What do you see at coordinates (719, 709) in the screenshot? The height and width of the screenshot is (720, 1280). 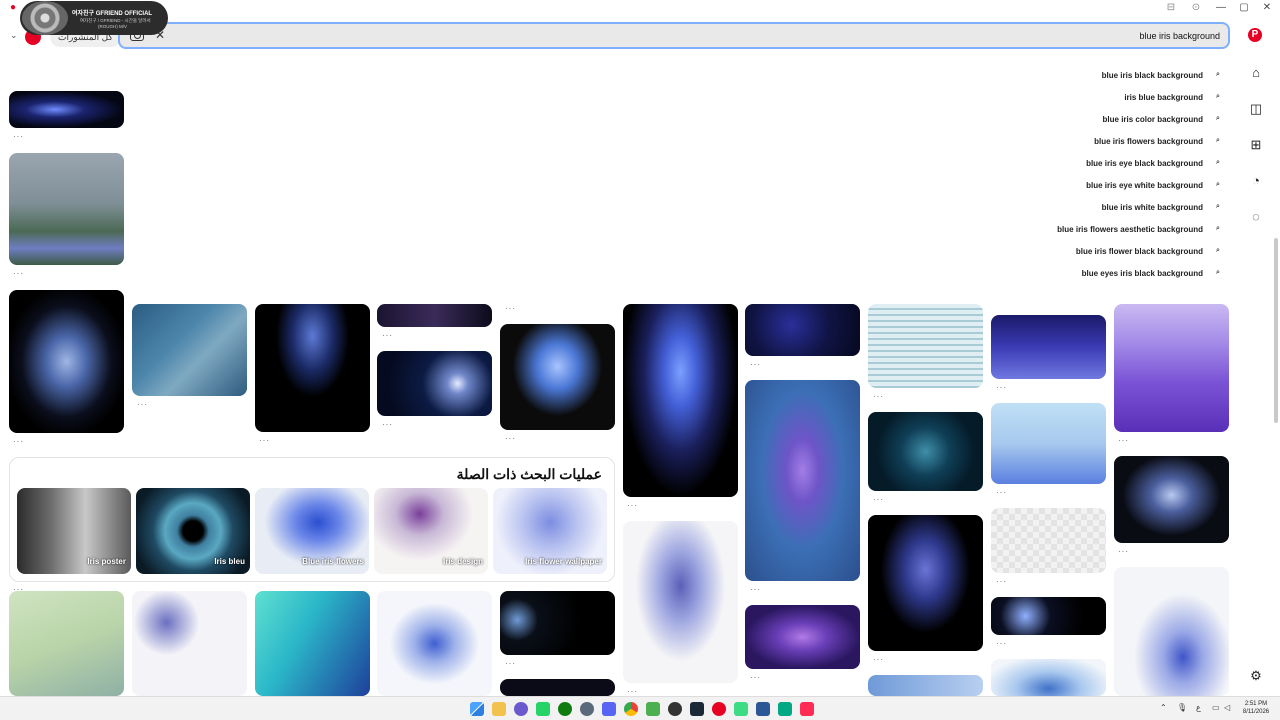 I see `pinterest-taskbar-icon` at bounding box center [719, 709].